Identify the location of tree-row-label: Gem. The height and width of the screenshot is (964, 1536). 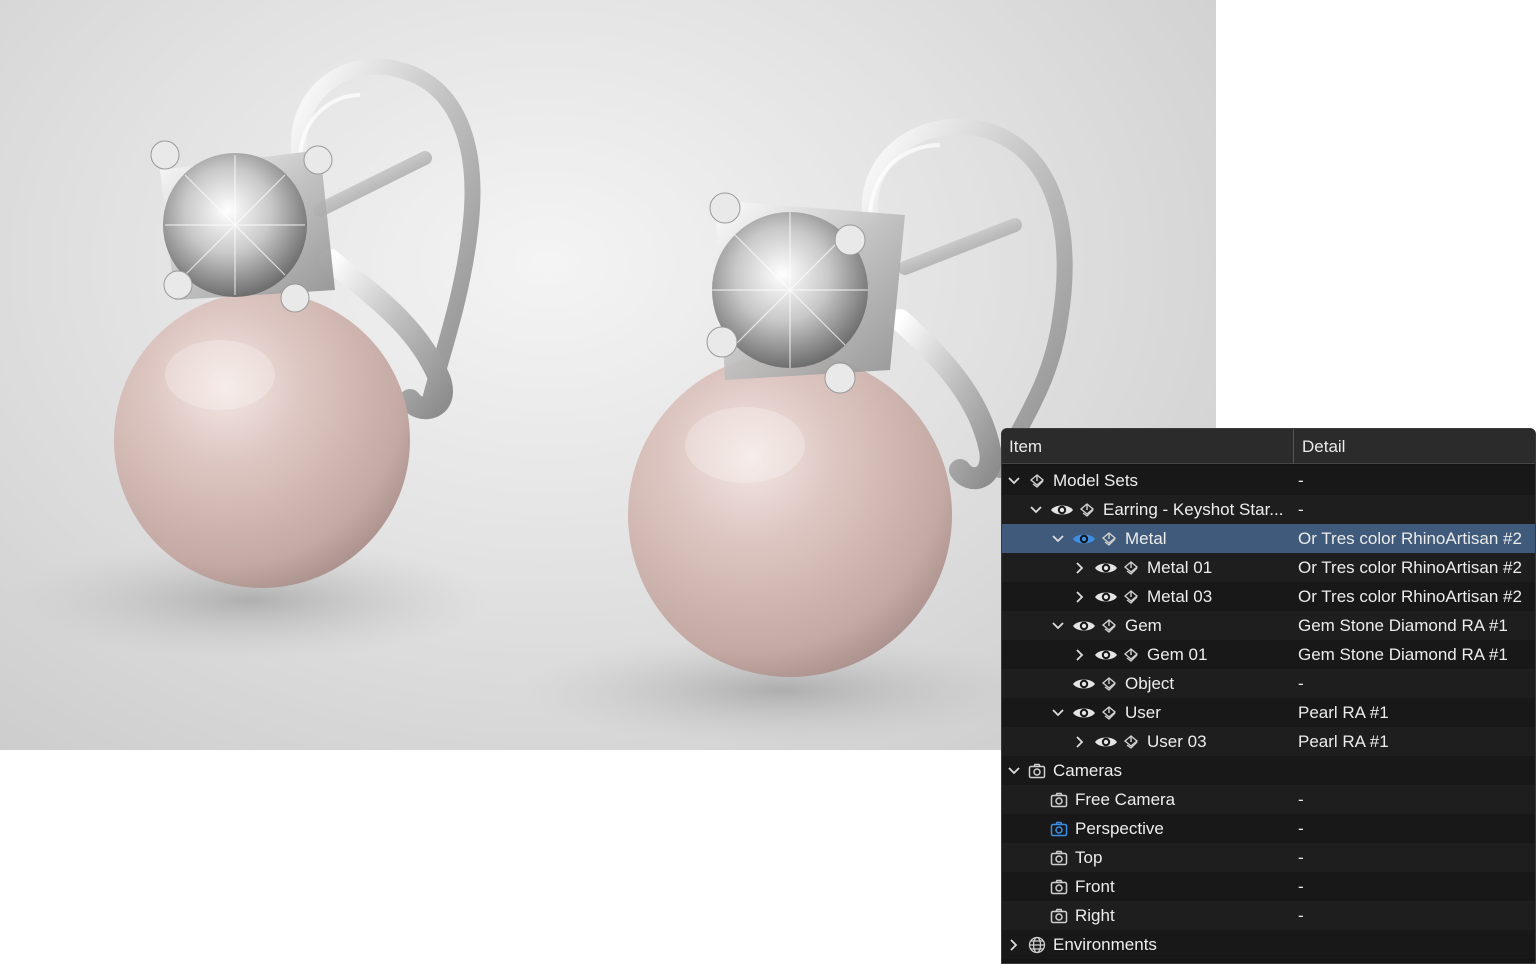
(1143, 625).